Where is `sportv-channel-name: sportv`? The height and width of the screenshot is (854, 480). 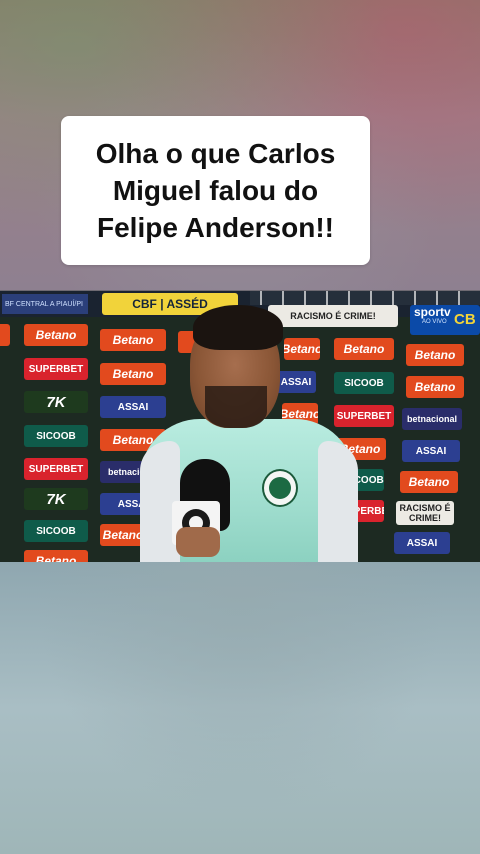
sportv-channel-name: sportv is located at coordinates (432, 312).